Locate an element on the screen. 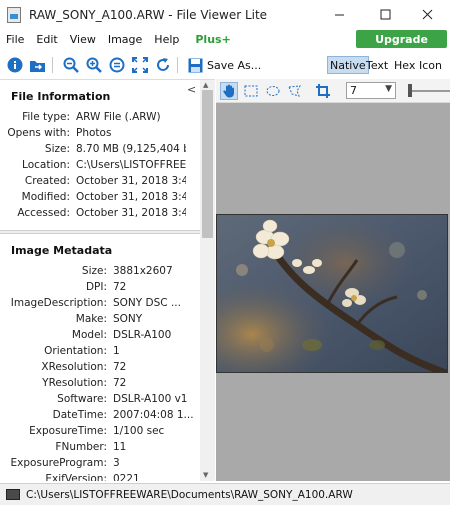 This screenshot has width=450, height=505. zoom-out-icon is located at coordinates (70, 65).